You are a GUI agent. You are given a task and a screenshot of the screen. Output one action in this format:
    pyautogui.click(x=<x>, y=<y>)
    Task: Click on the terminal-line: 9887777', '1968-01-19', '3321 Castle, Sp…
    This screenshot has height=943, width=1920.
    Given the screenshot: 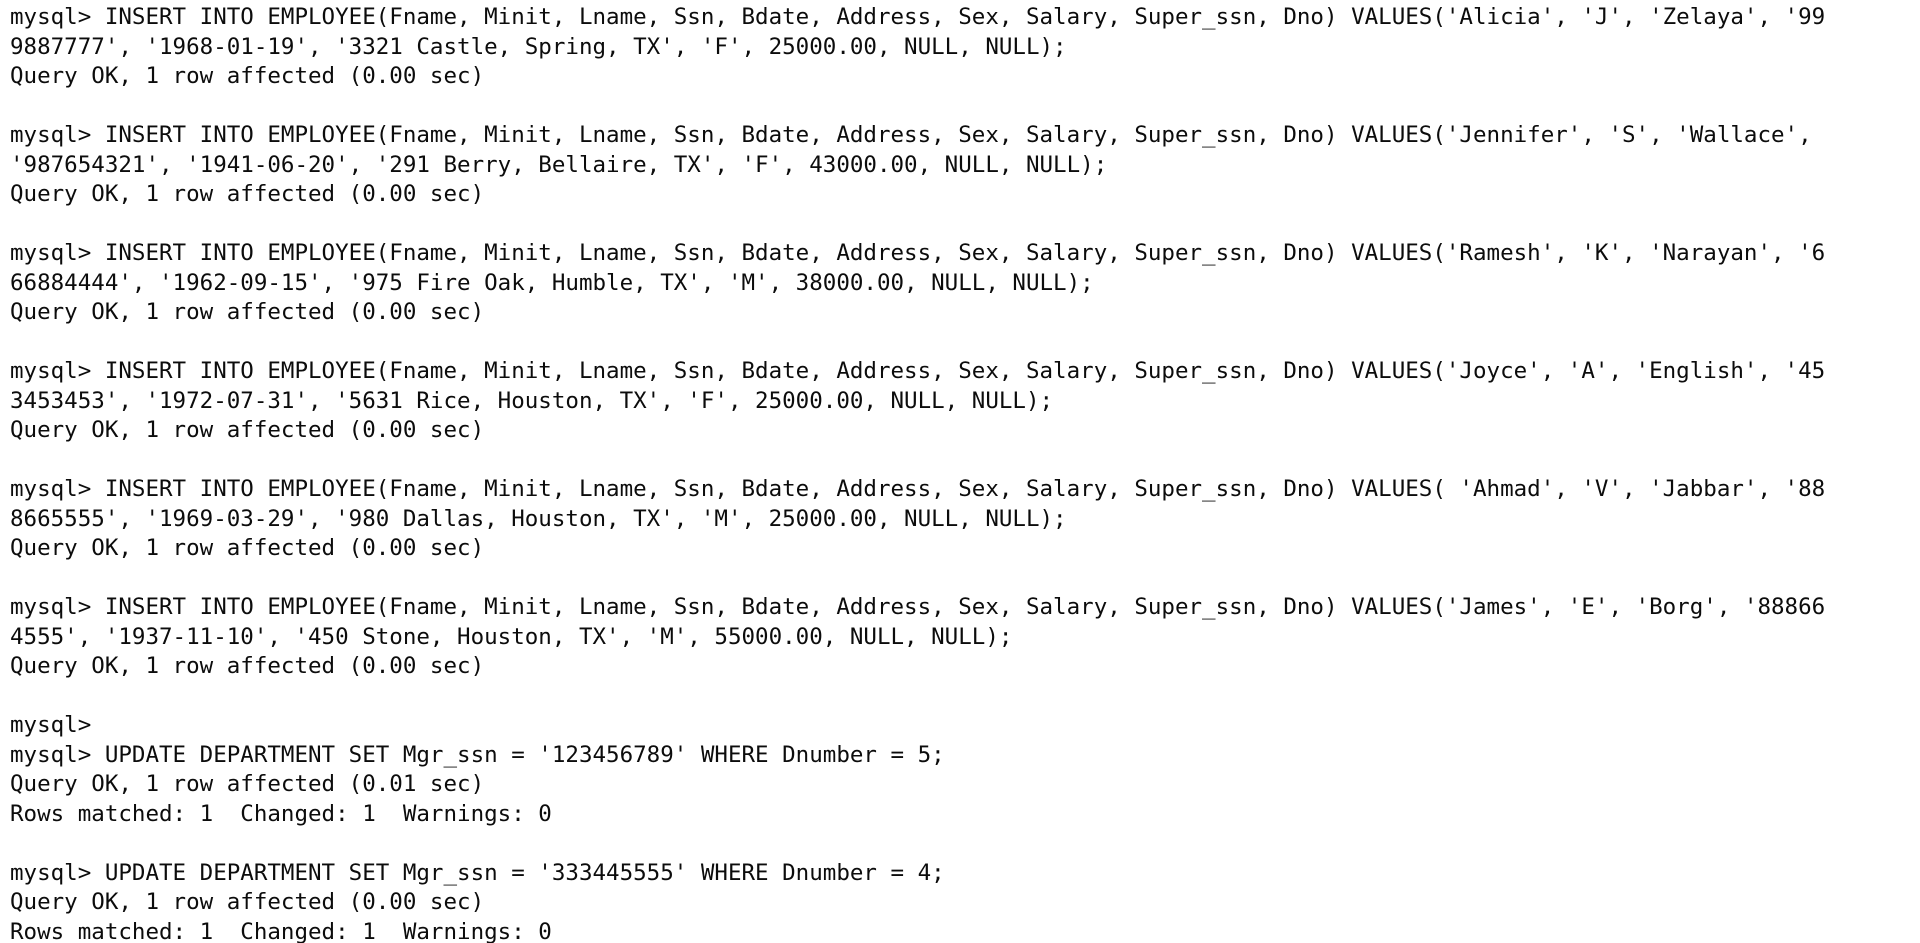 What is the action you would take?
    pyautogui.click(x=538, y=46)
    